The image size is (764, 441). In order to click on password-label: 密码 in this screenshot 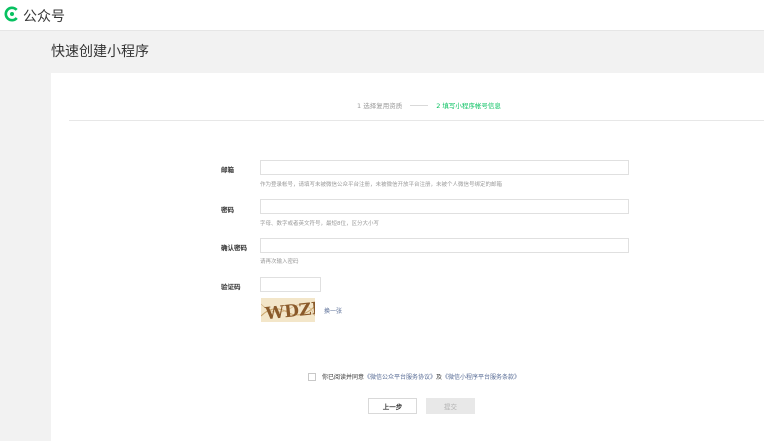, I will do `click(227, 210)`.